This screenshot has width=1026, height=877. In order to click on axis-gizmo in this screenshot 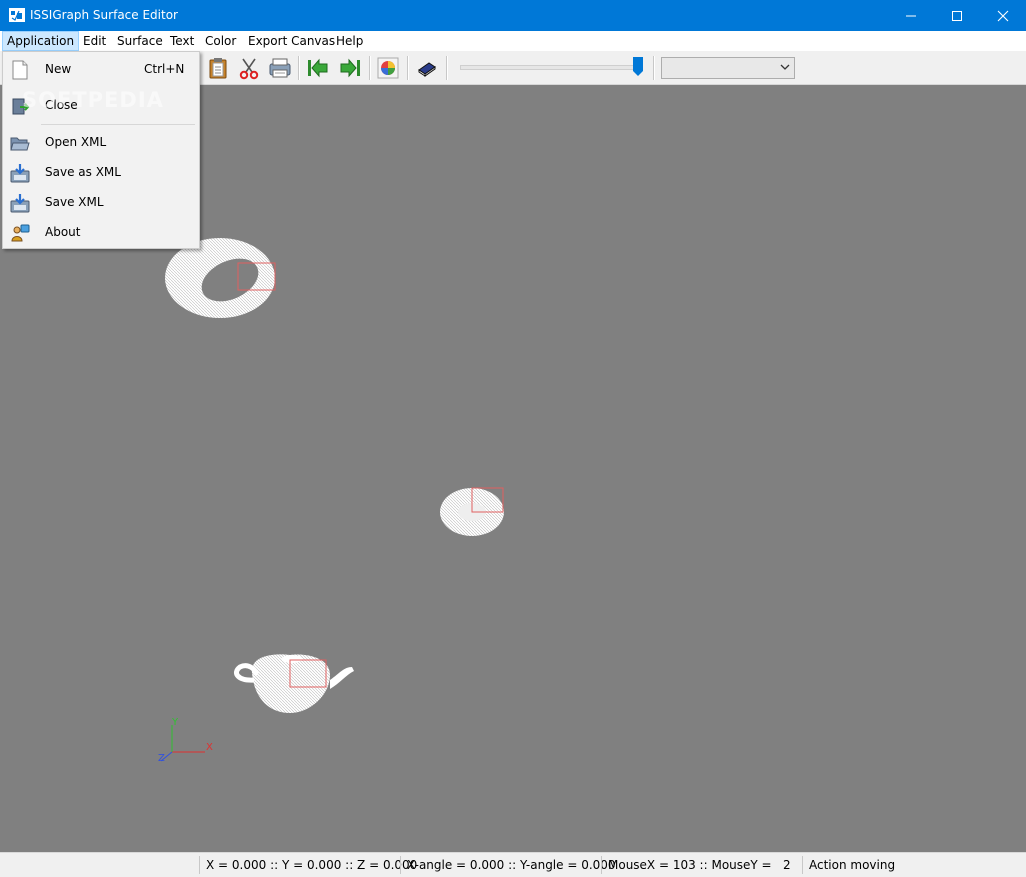, I will do `click(182, 743)`.